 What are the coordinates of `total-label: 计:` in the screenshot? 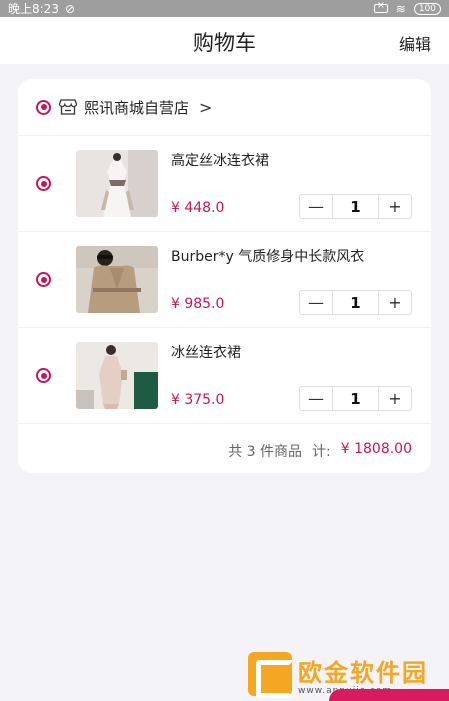 It's located at (321, 452).